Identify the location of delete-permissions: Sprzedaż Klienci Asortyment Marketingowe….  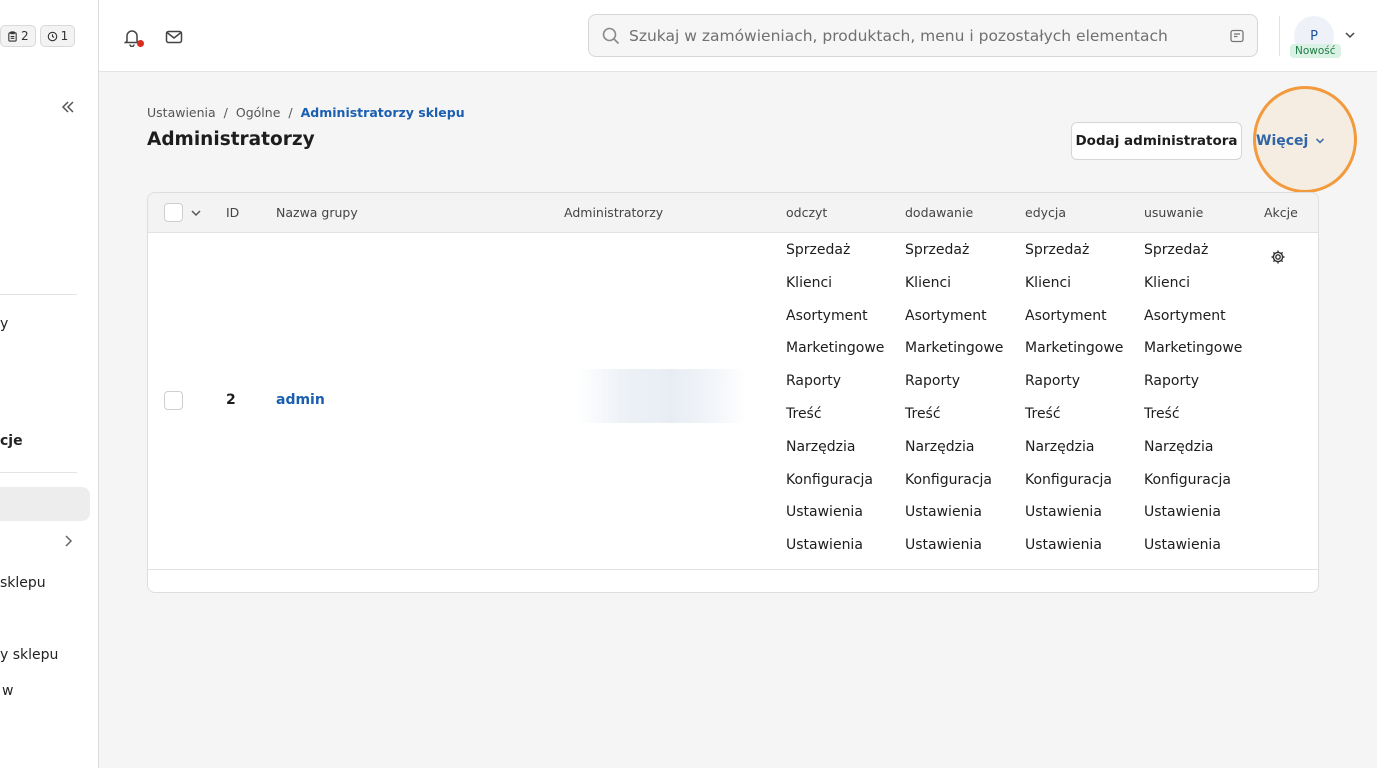
(1193, 406).